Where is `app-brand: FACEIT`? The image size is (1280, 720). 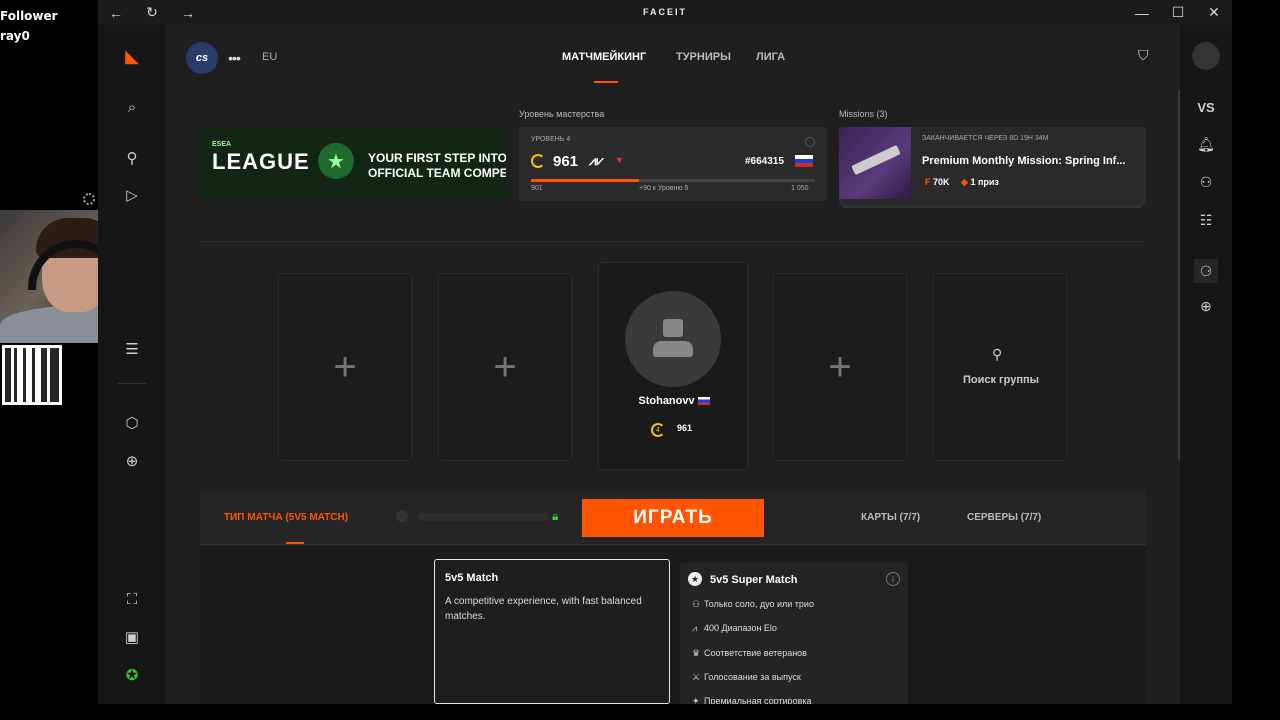 app-brand: FACEIT is located at coordinates (664, 12).